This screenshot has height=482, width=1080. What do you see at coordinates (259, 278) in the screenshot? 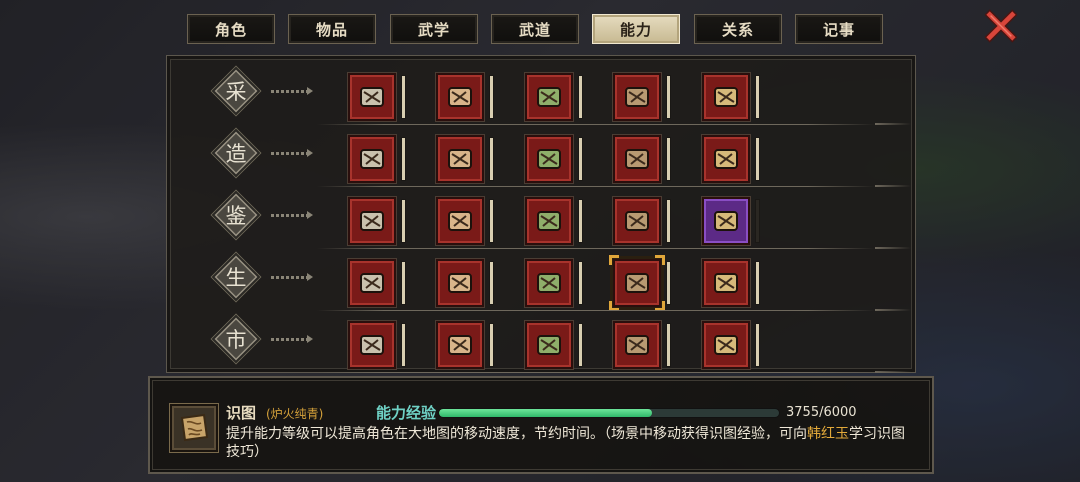
I see `category-badge-life: 生` at bounding box center [259, 278].